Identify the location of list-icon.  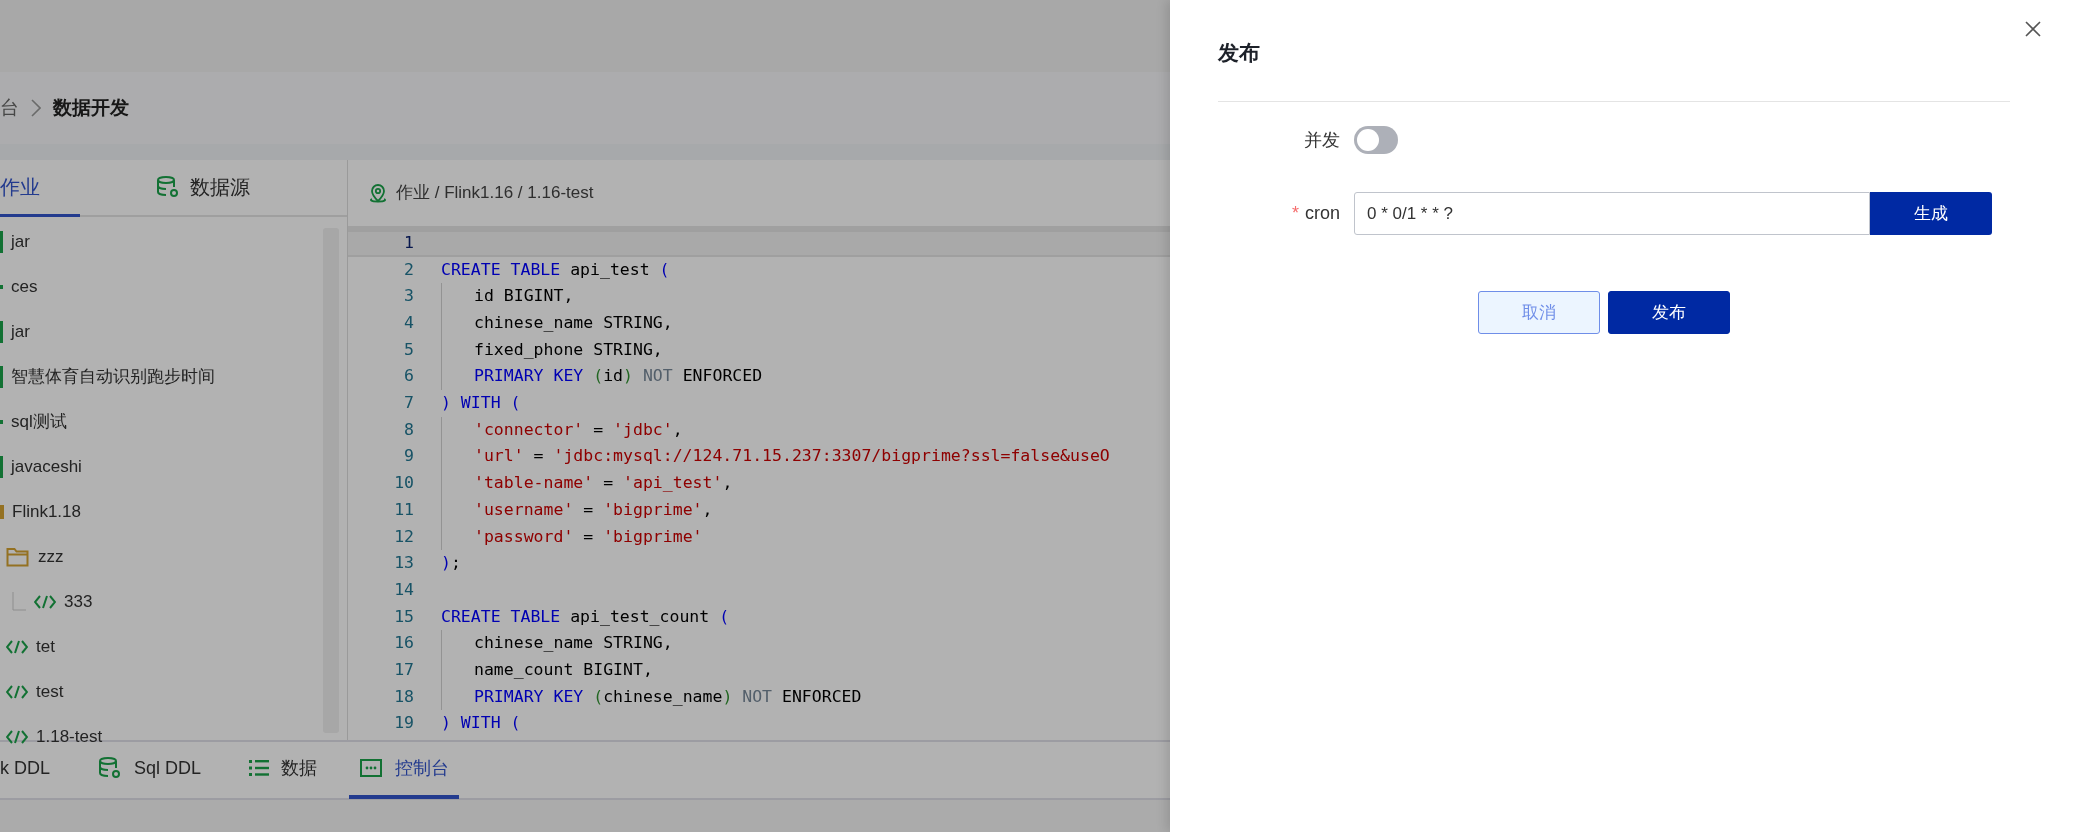
(259, 768).